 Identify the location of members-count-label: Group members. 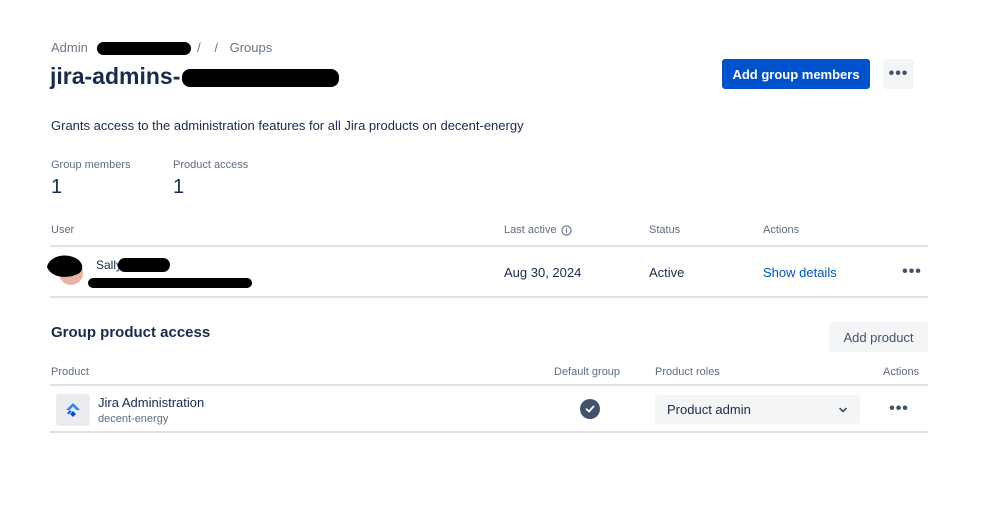
(91, 165).